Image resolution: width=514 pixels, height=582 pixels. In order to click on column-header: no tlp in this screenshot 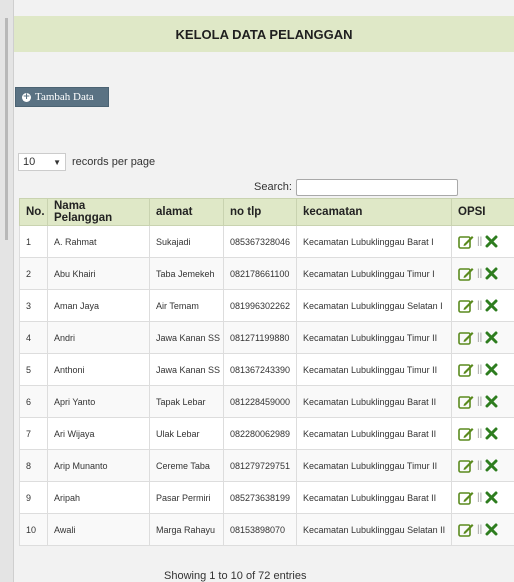, I will do `click(260, 212)`.